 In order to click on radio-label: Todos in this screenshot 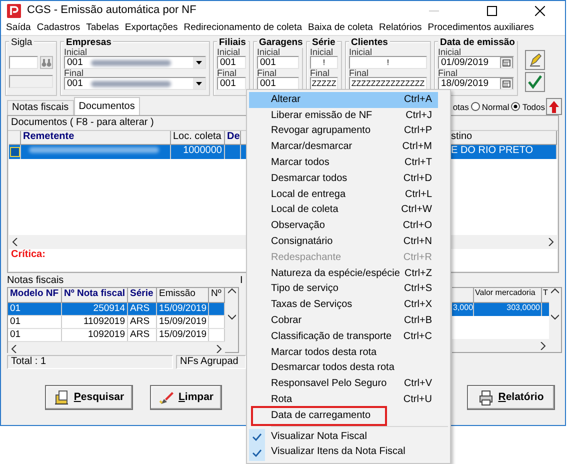, I will do `click(533, 107)`.